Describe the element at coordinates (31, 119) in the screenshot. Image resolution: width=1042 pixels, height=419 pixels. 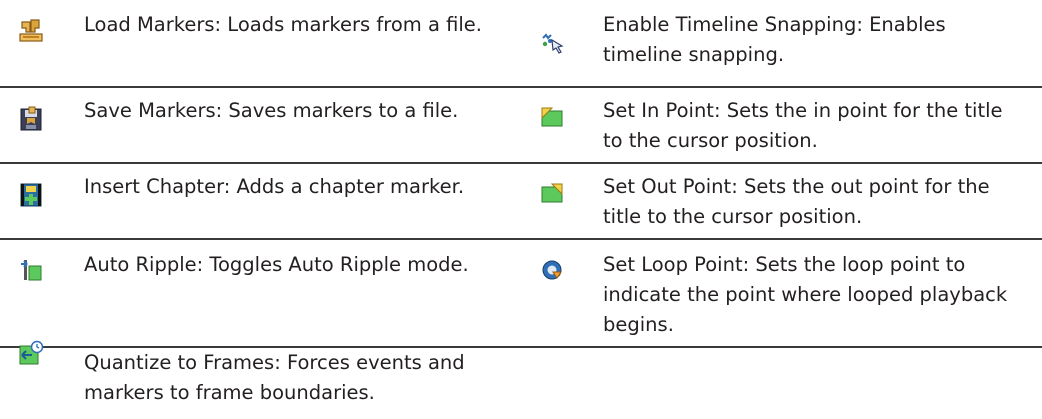
I see `save-markers-icon` at that location.